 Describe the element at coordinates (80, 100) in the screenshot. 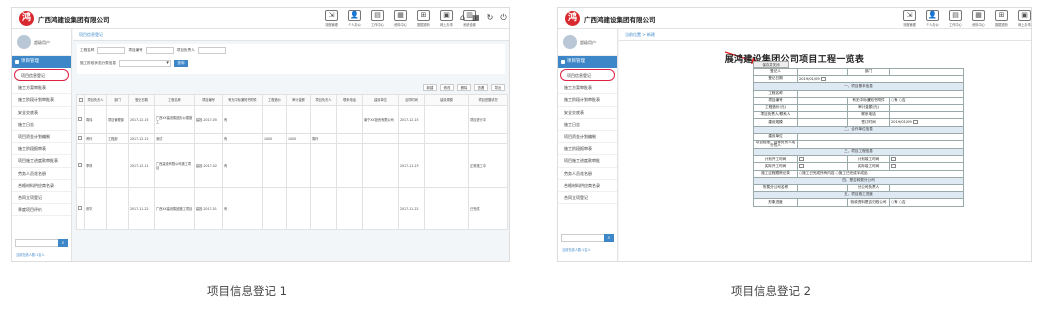

I see `select-all-checkbox` at that location.